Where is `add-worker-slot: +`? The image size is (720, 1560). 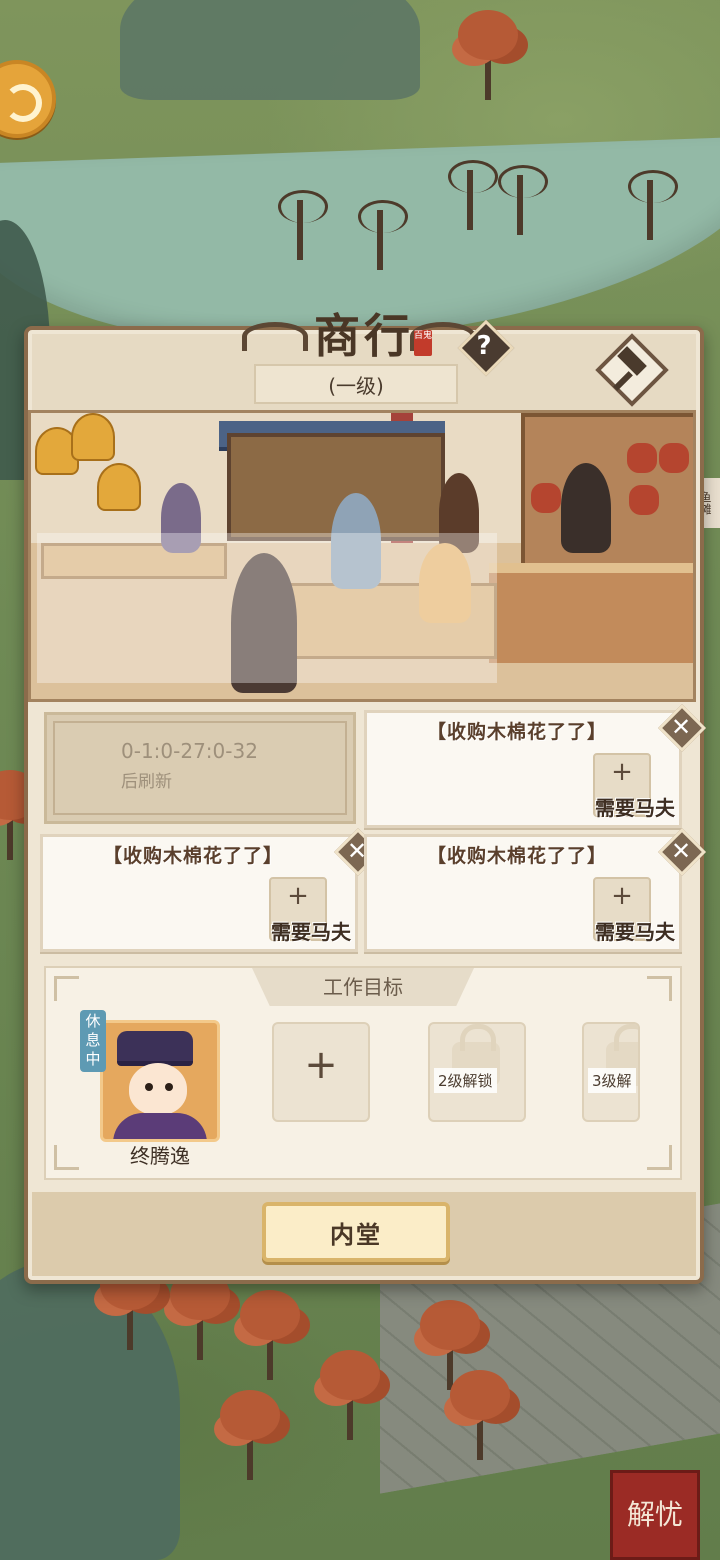
add-worker-slot: + is located at coordinates (321, 1072).